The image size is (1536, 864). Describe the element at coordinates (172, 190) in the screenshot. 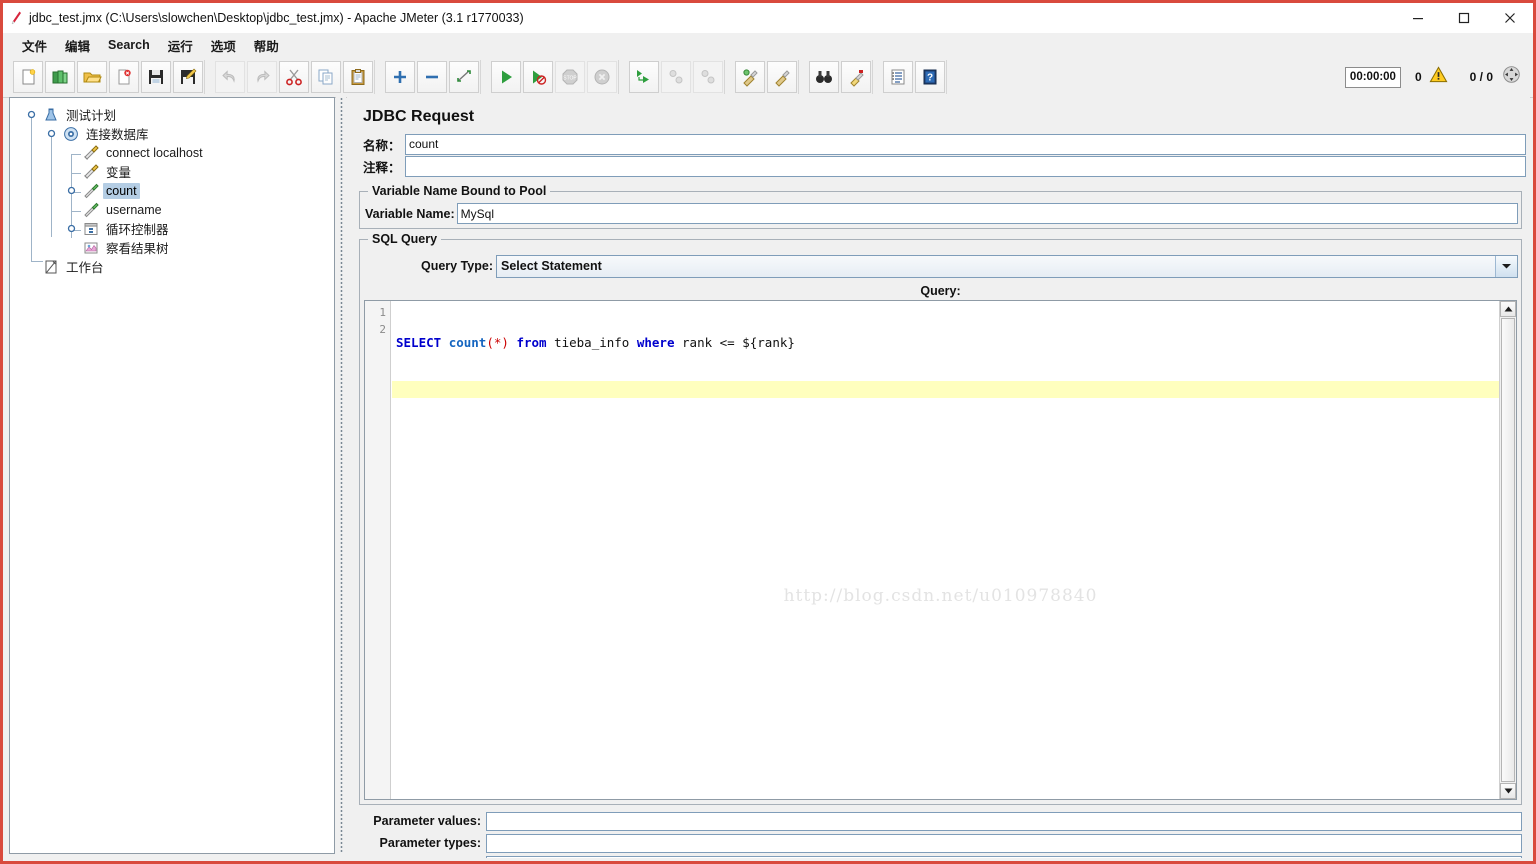

I see `tree-node-count: count` at that location.